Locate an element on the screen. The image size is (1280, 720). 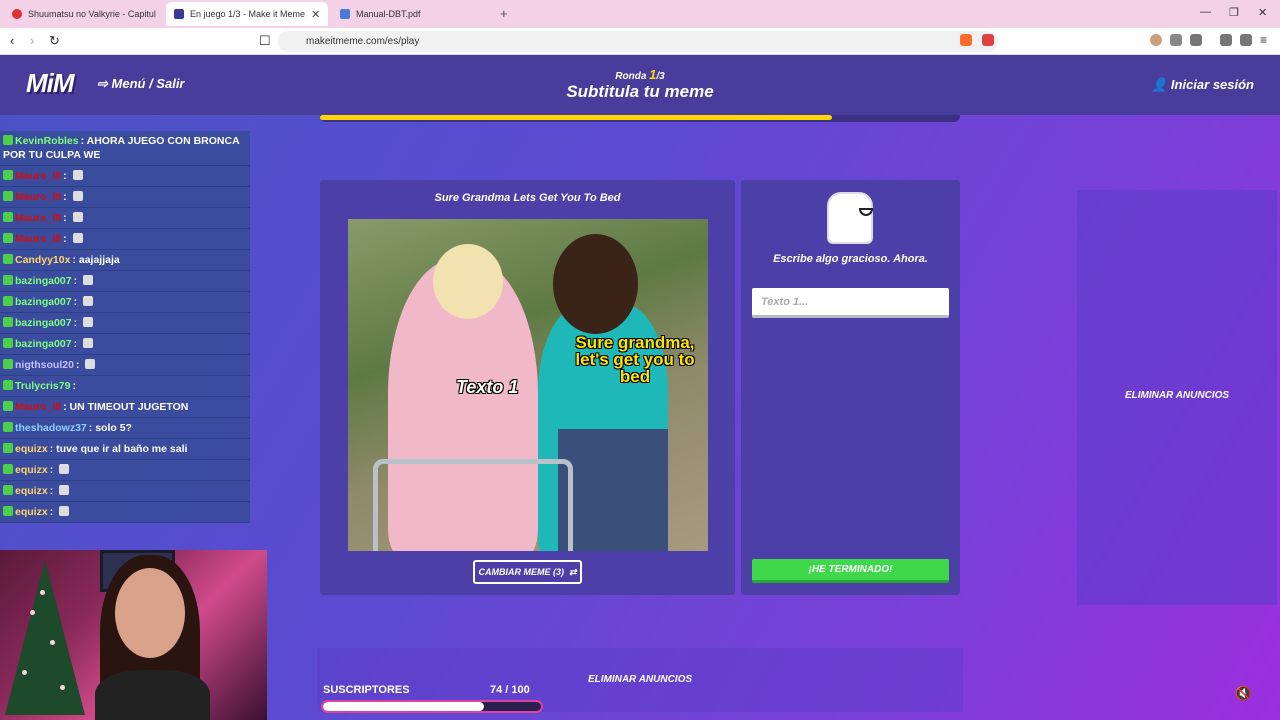
round-indicator: Ronda 1/3 is located at coordinates (640, 74).